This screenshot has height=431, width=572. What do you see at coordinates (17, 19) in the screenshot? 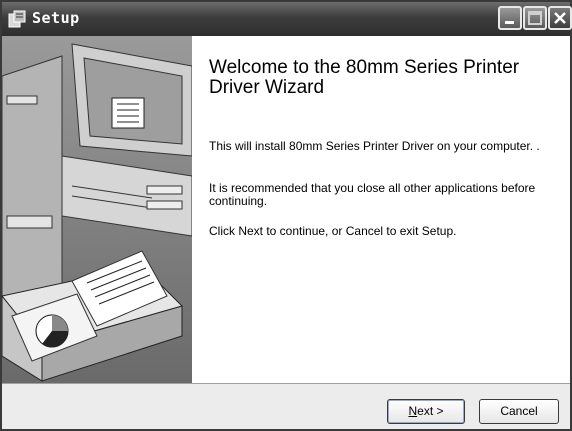
I see `setup-app-icon` at bounding box center [17, 19].